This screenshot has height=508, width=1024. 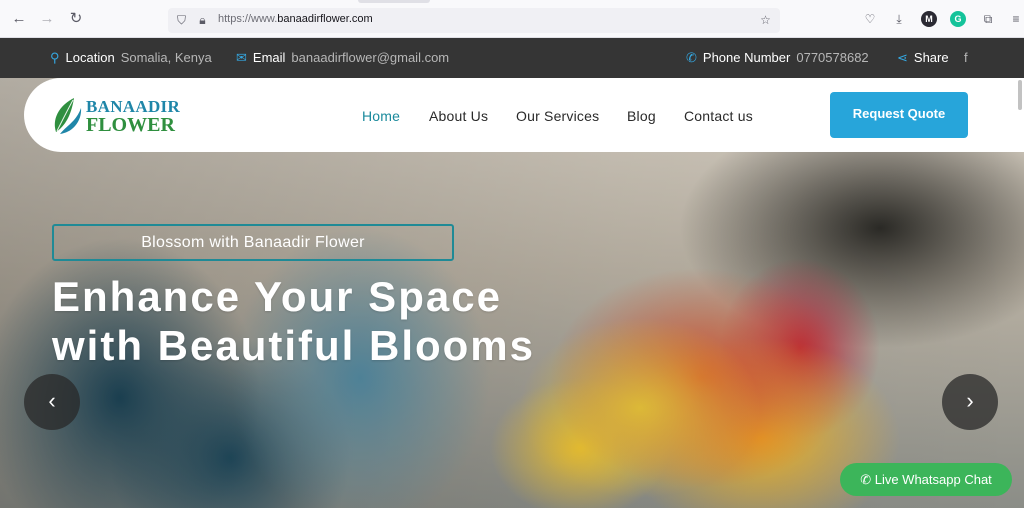 I want to click on hero-title-line-2: with Beautiful Blooms, so click(x=293, y=345).